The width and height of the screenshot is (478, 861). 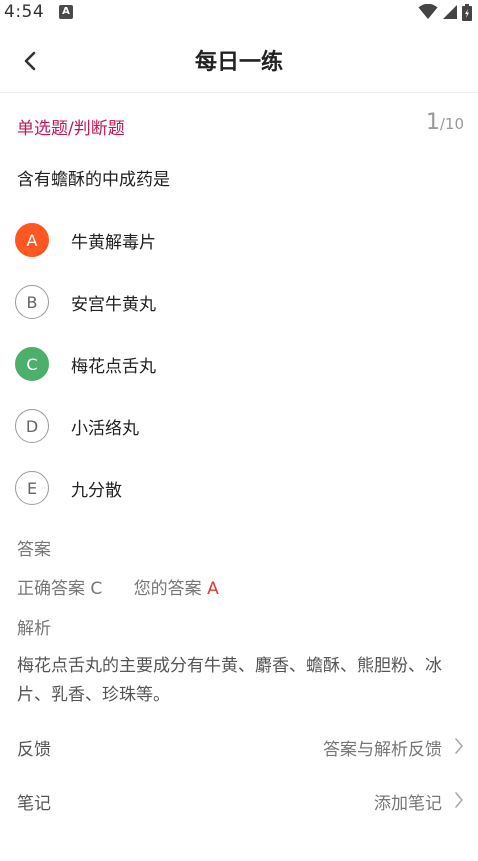 What do you see at coordinates (96, 490) in the screenshot?
I see `option-text: 九分散` at bounding box center [96, 490].